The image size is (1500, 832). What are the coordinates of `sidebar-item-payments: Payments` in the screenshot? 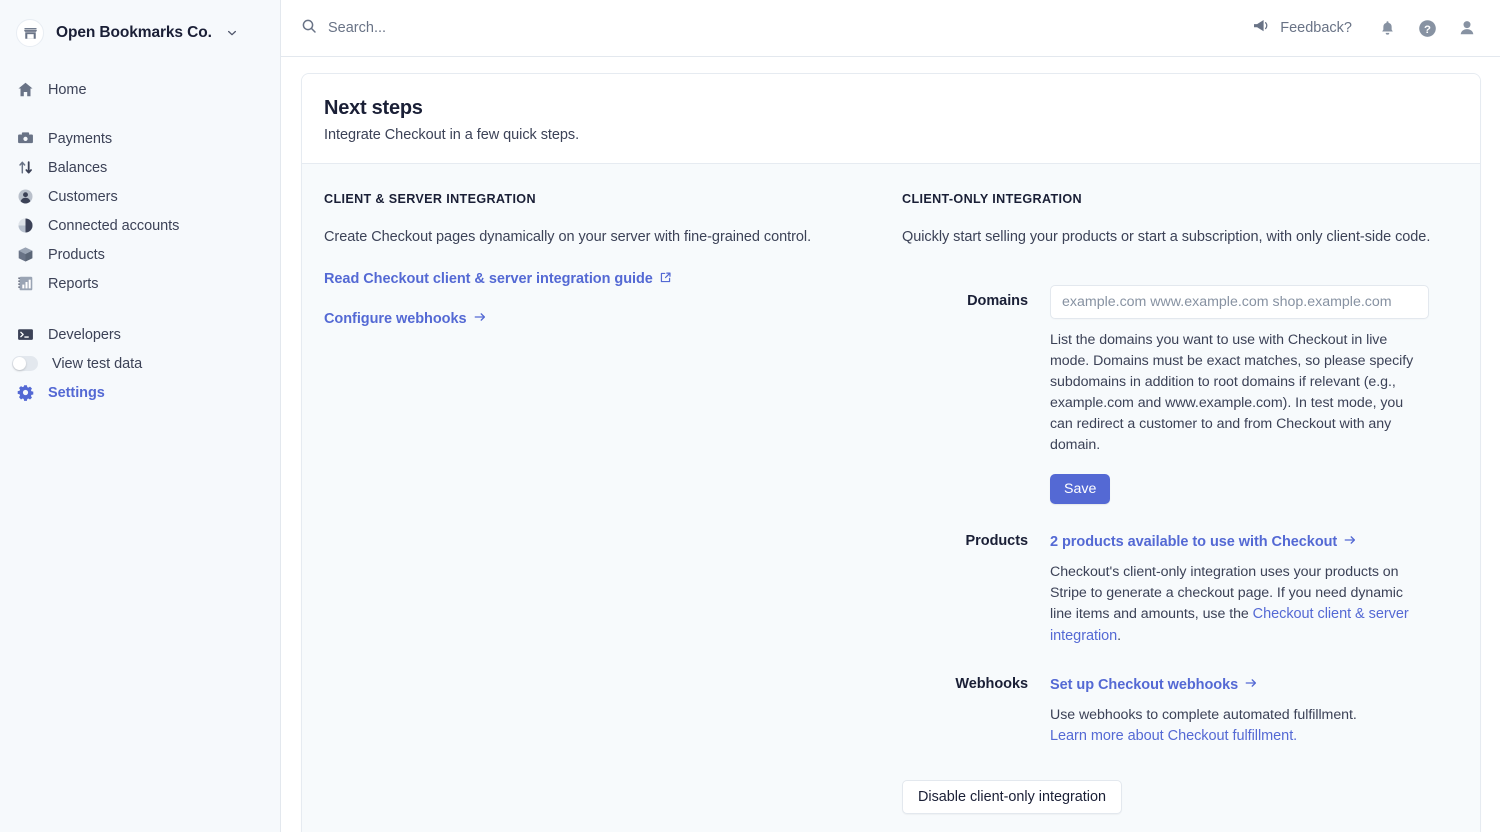 It's located at (140, 138).